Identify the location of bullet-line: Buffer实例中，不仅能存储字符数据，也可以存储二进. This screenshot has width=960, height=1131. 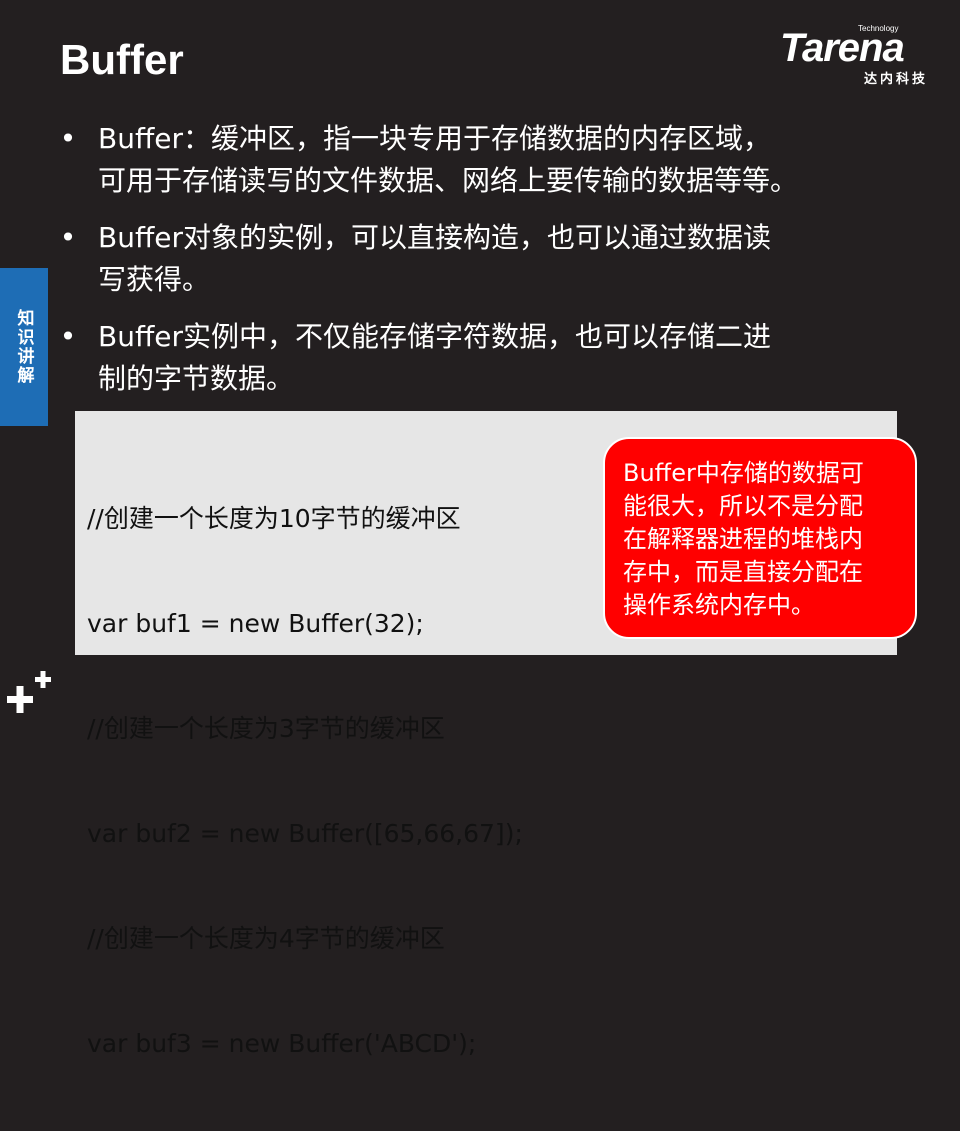
(434, 336).